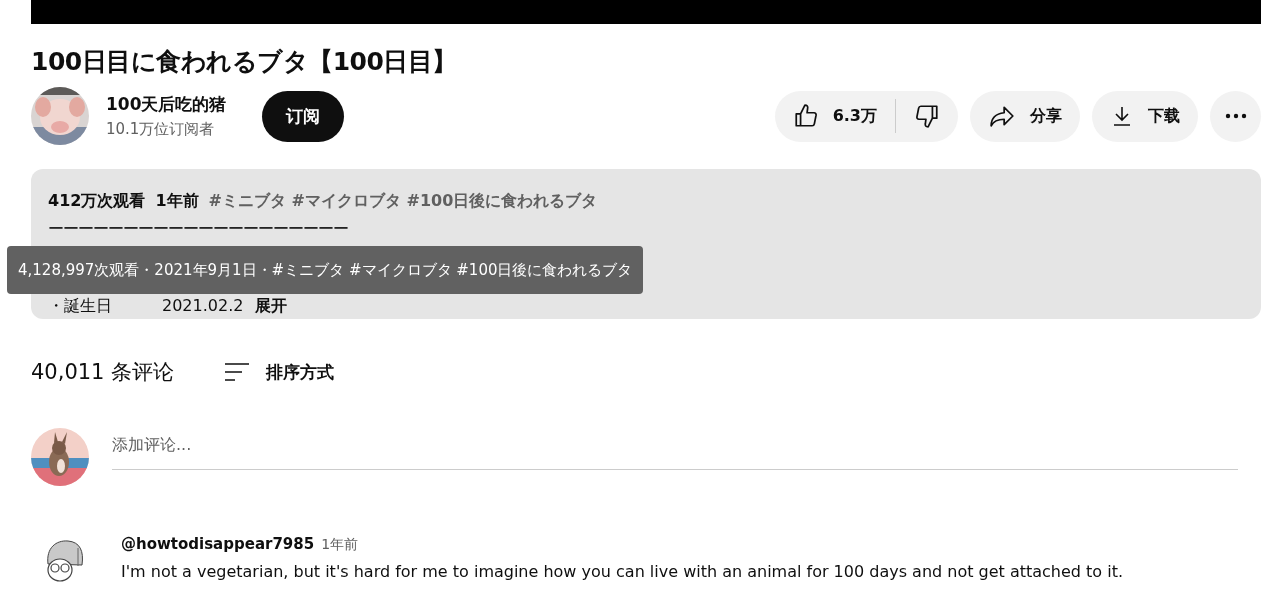 The image size is (1269, 595). I want to click on upload-age: 1年前, so click(177, 200).